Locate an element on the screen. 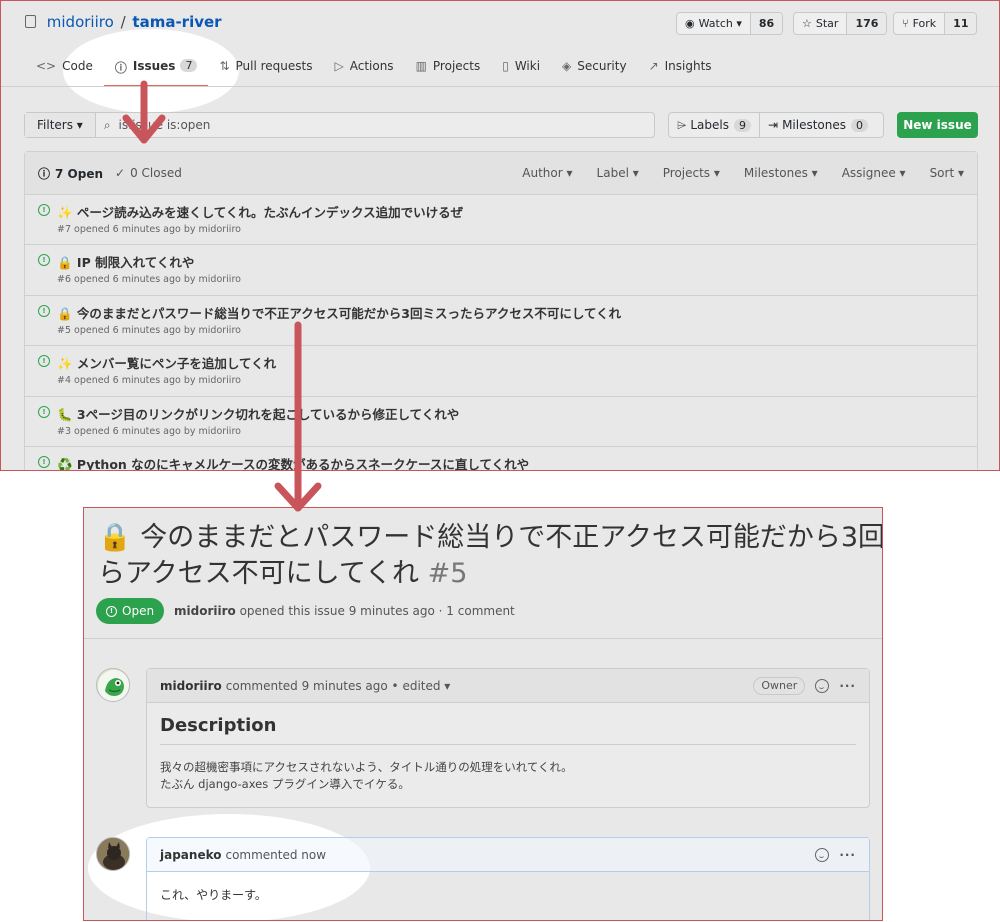  comment-meta: commented now is located at coordinates (275, 855).